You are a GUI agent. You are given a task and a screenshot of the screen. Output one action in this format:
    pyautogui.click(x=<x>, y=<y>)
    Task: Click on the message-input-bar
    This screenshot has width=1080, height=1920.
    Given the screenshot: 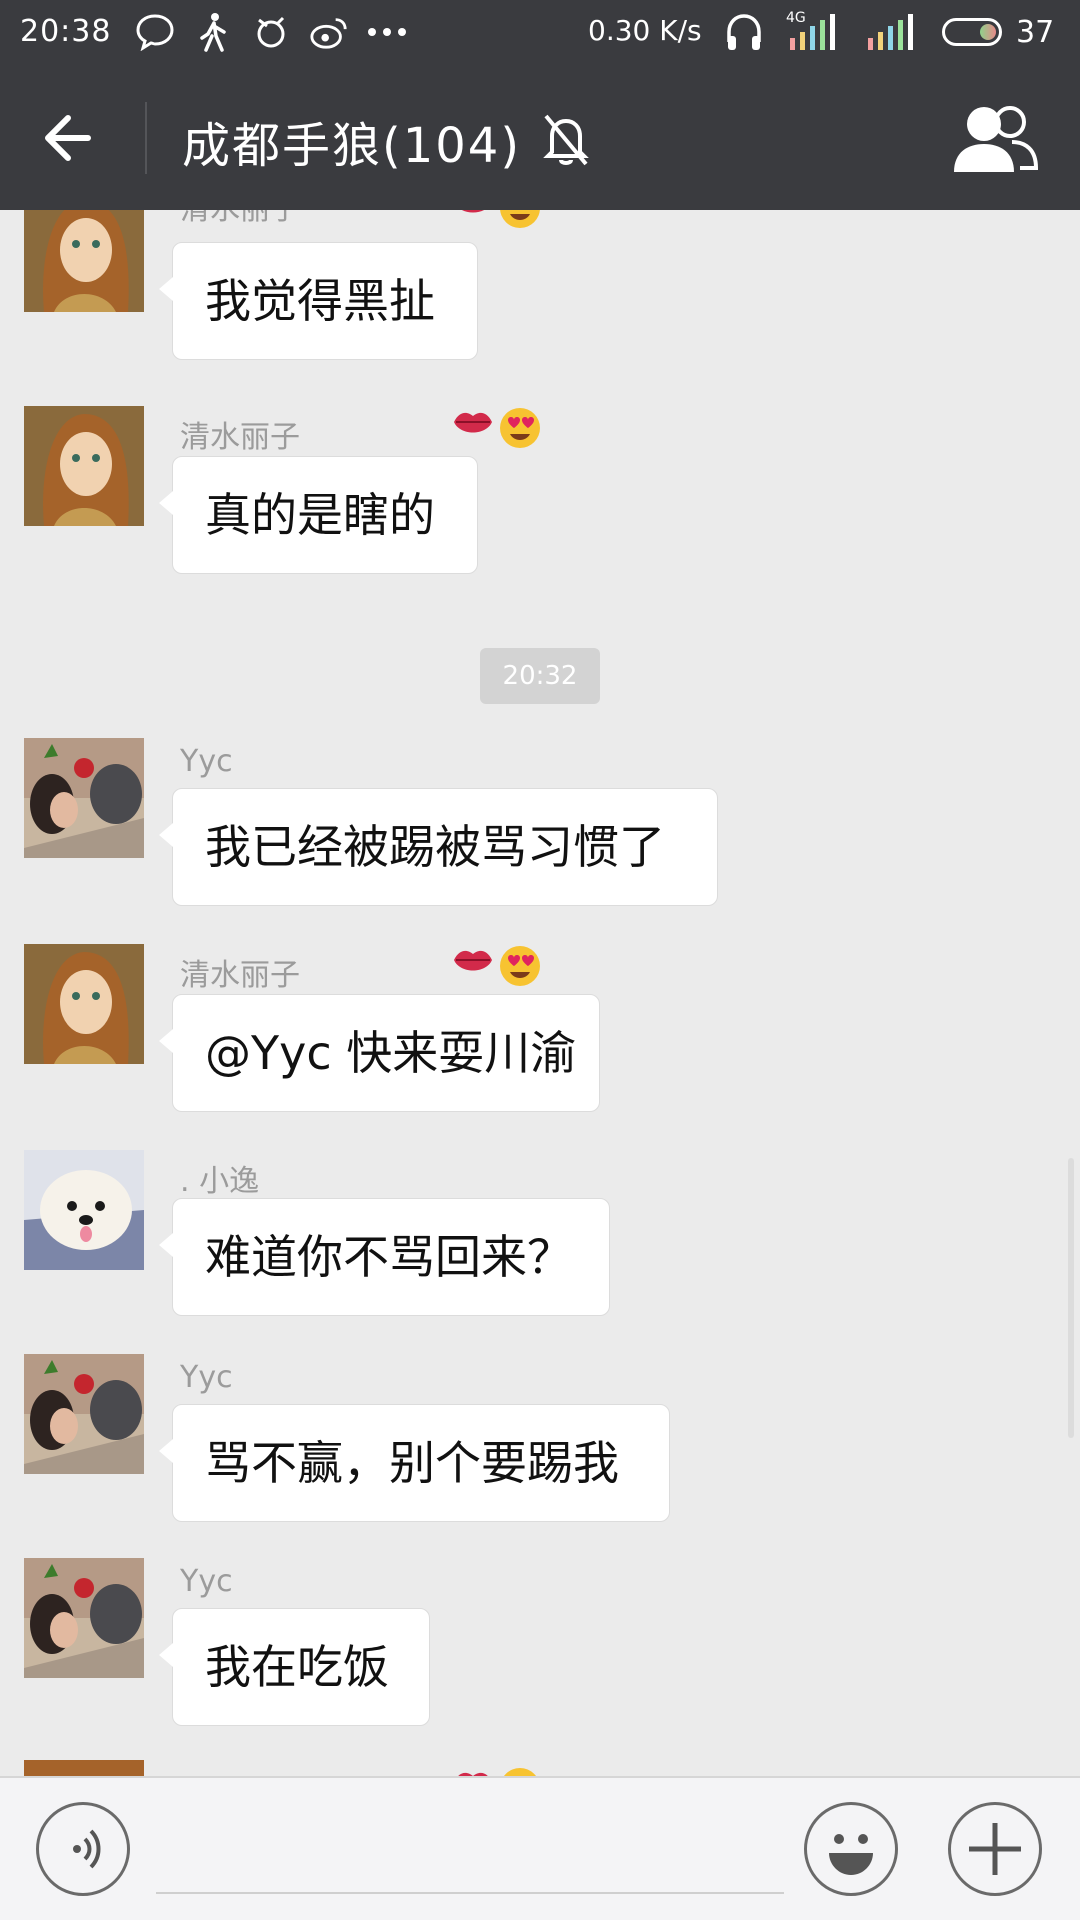 What is the action you would take?
    pyautogui.click(x=540, y=1848)
    